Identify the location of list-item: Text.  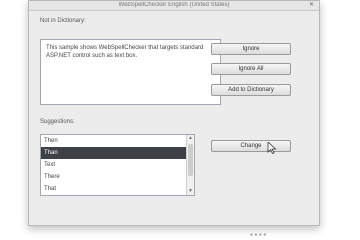
(117, 165).